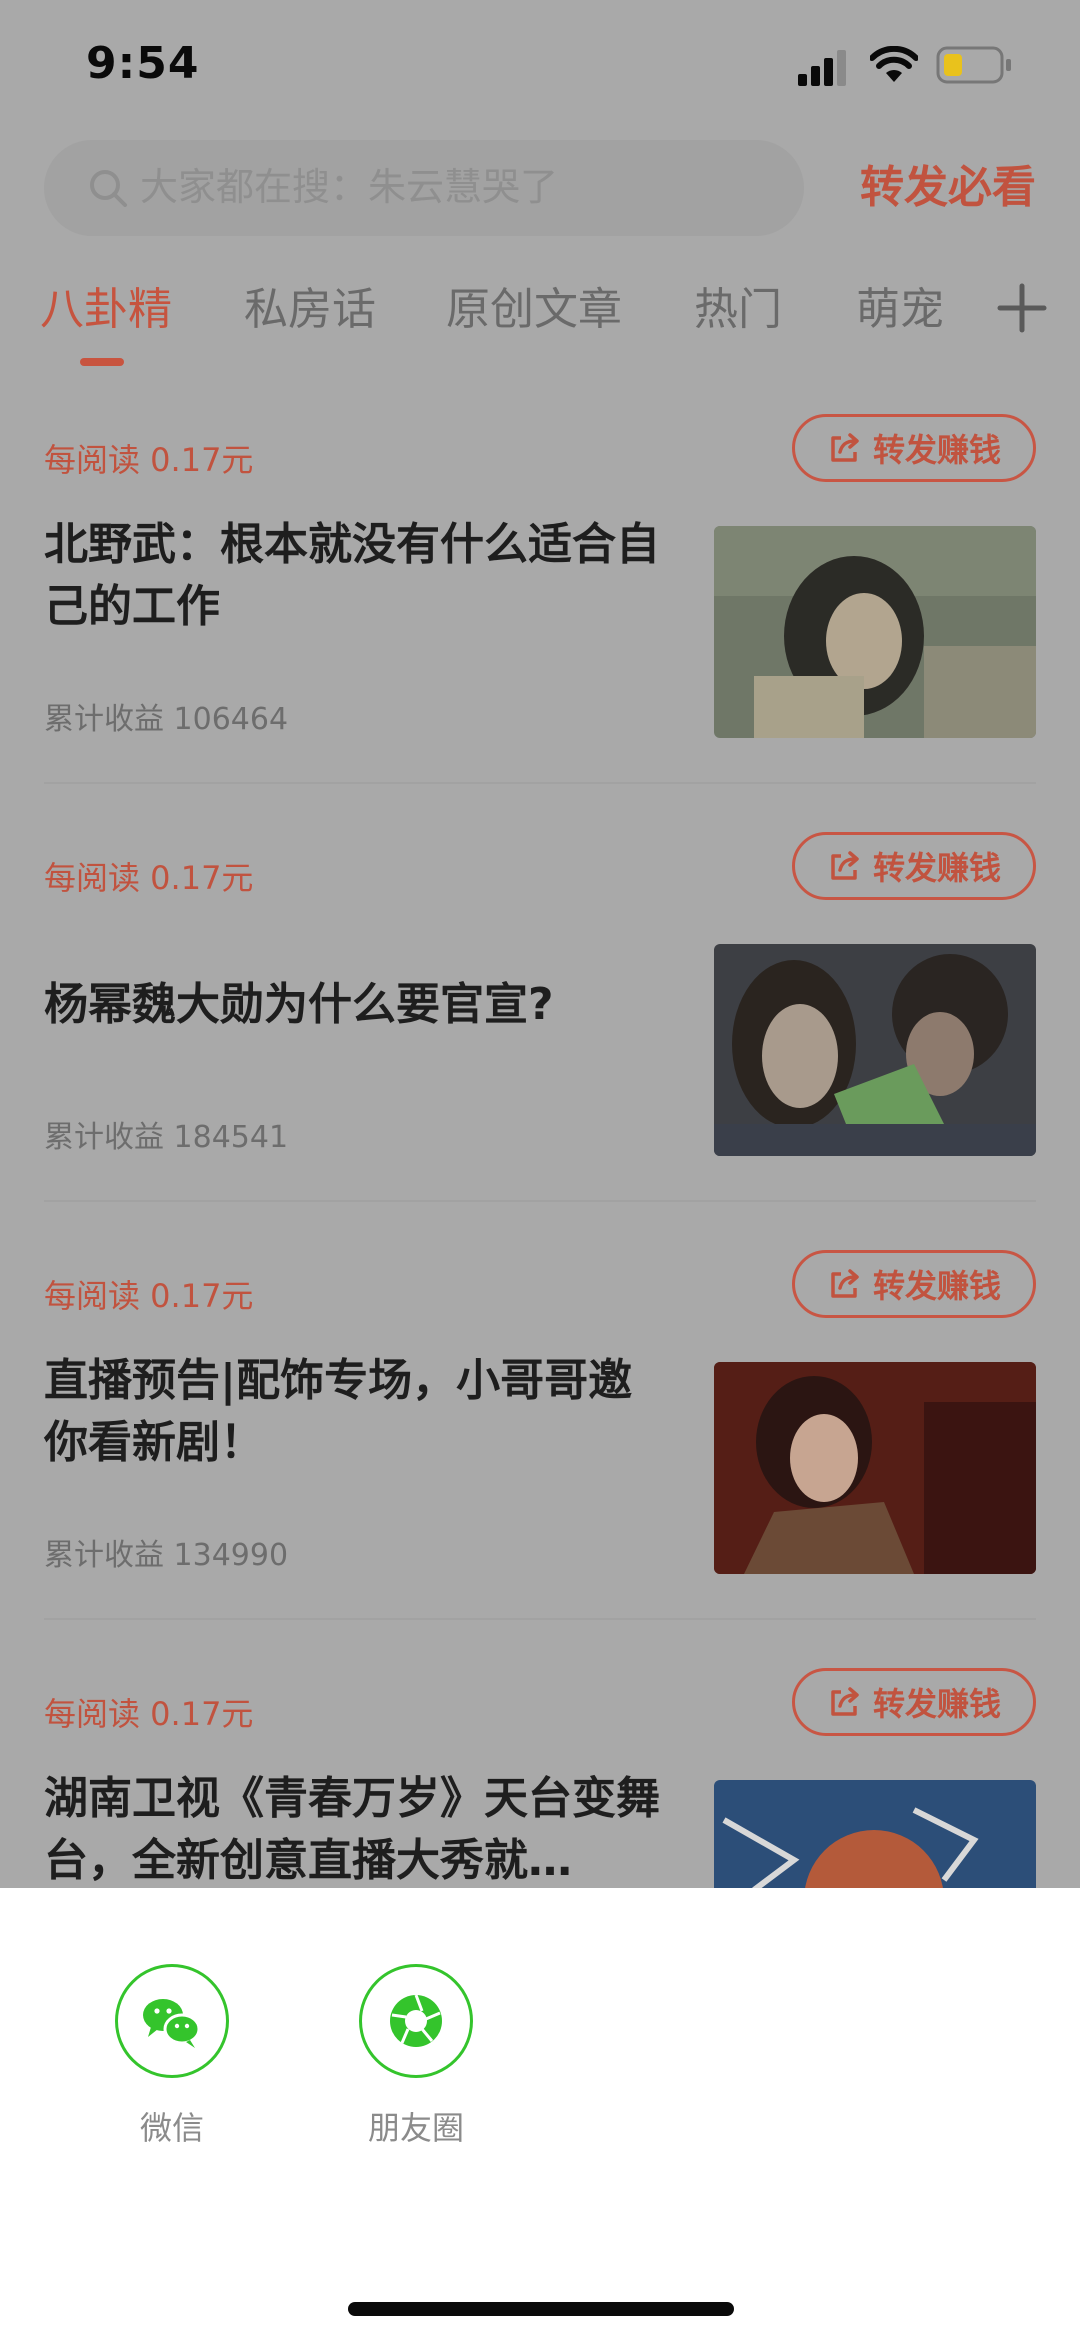  What do you see at coordinates (143, 63) in the screenshot?
I see `status-time: 9:54` at bounding box center [143, 63].